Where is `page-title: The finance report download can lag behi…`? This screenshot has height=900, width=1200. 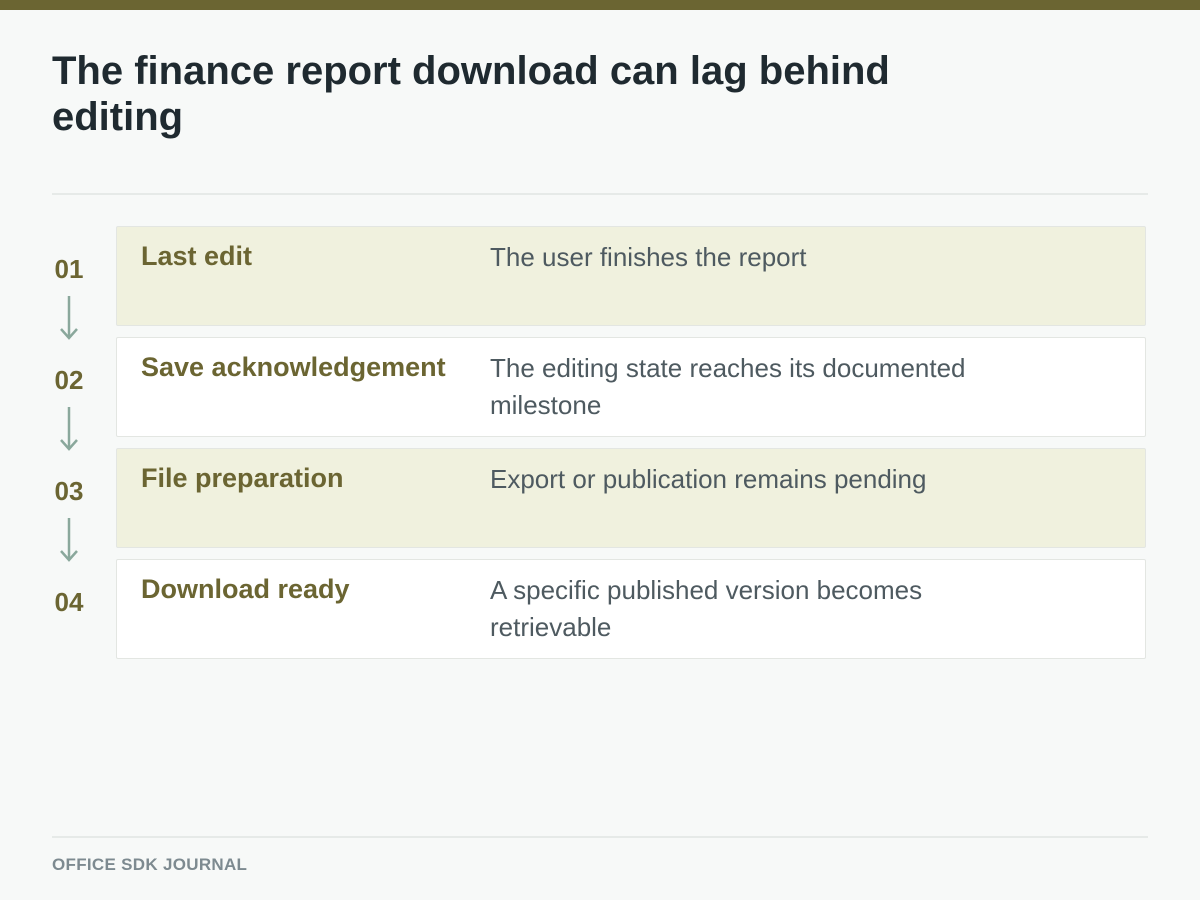 page-title: The finance report download can lag behi… is located at coordinates (471, 94).